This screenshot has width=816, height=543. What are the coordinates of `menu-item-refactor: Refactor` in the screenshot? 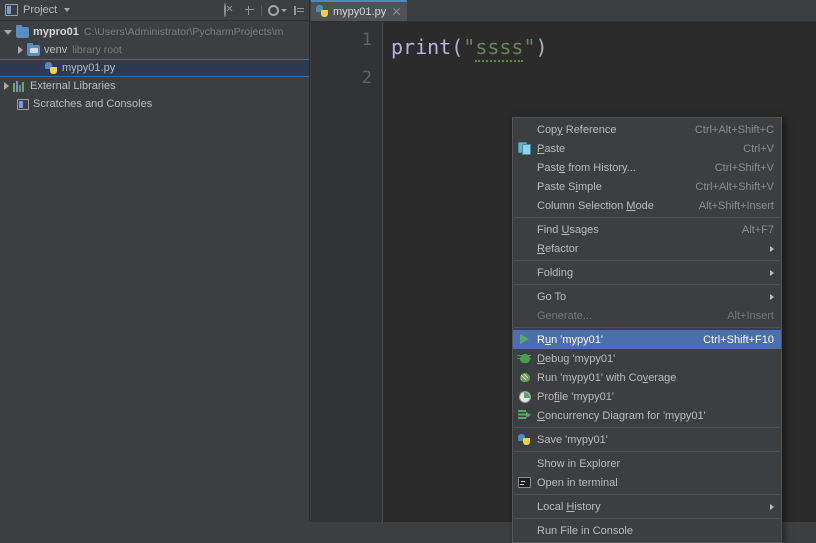 It's located at (647, 248).